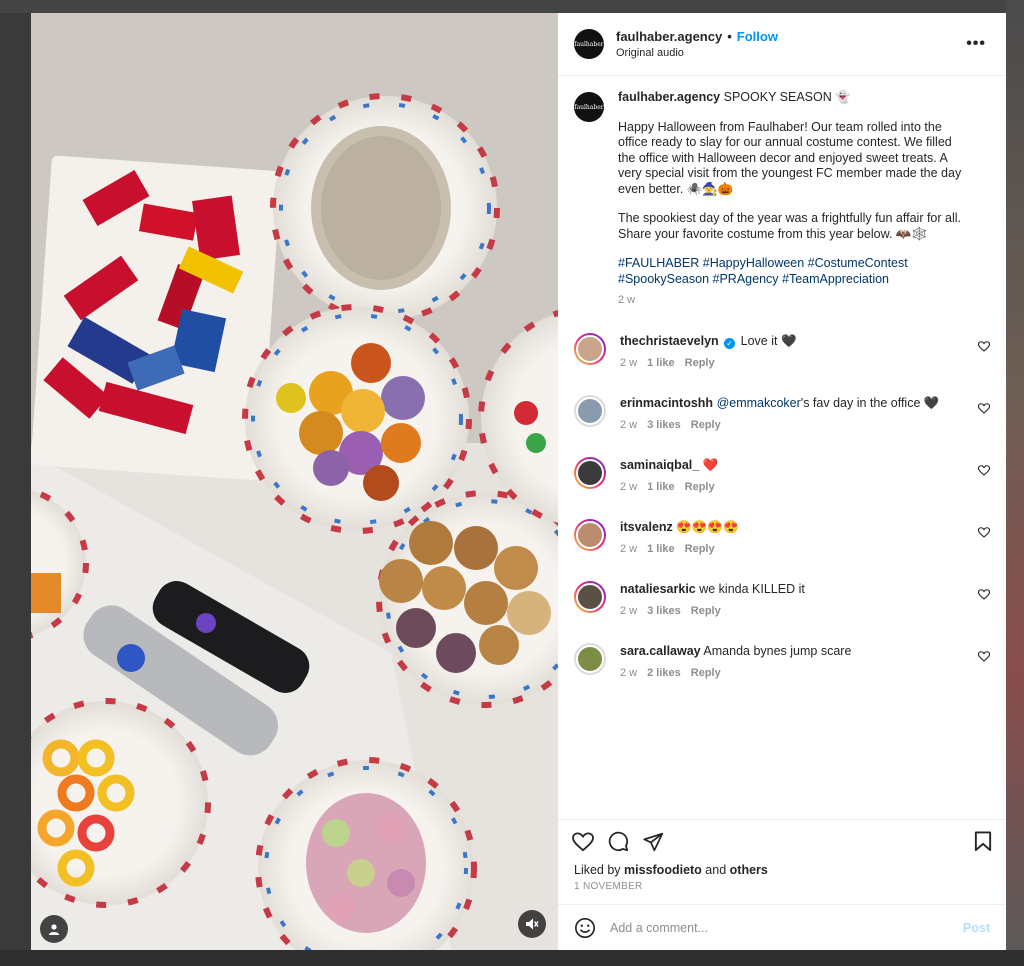 The width and height of the screenshot is (1024, 966). Describe the element at coordinates (156, 318) in the screenshot. I see `candy-tray` at that location.